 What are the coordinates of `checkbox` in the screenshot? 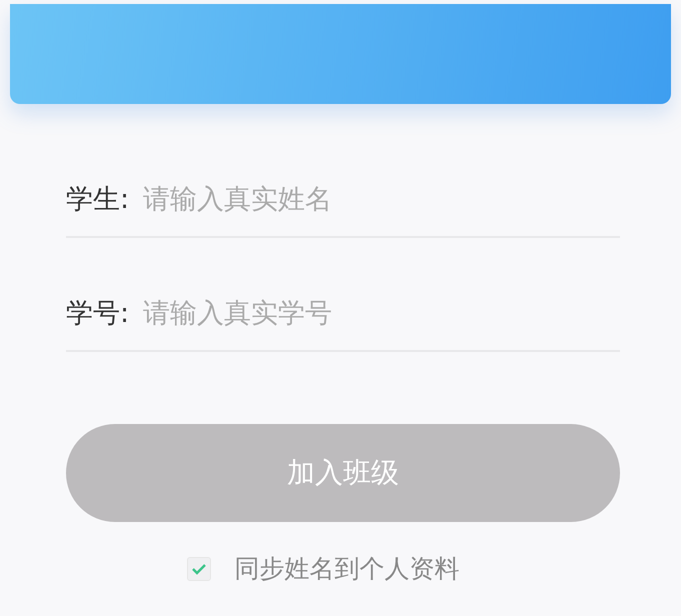 It's located at (198, 568).